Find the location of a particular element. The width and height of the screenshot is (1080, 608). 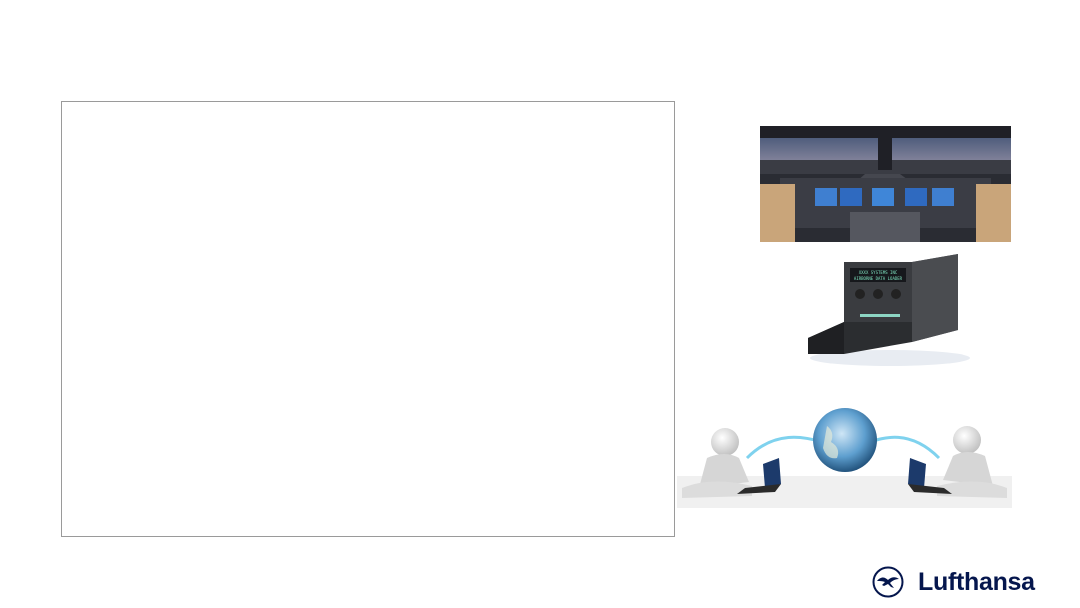

panel-text-line2: AIRBORNE DATA LOADER is located at coordinates (878, 278).